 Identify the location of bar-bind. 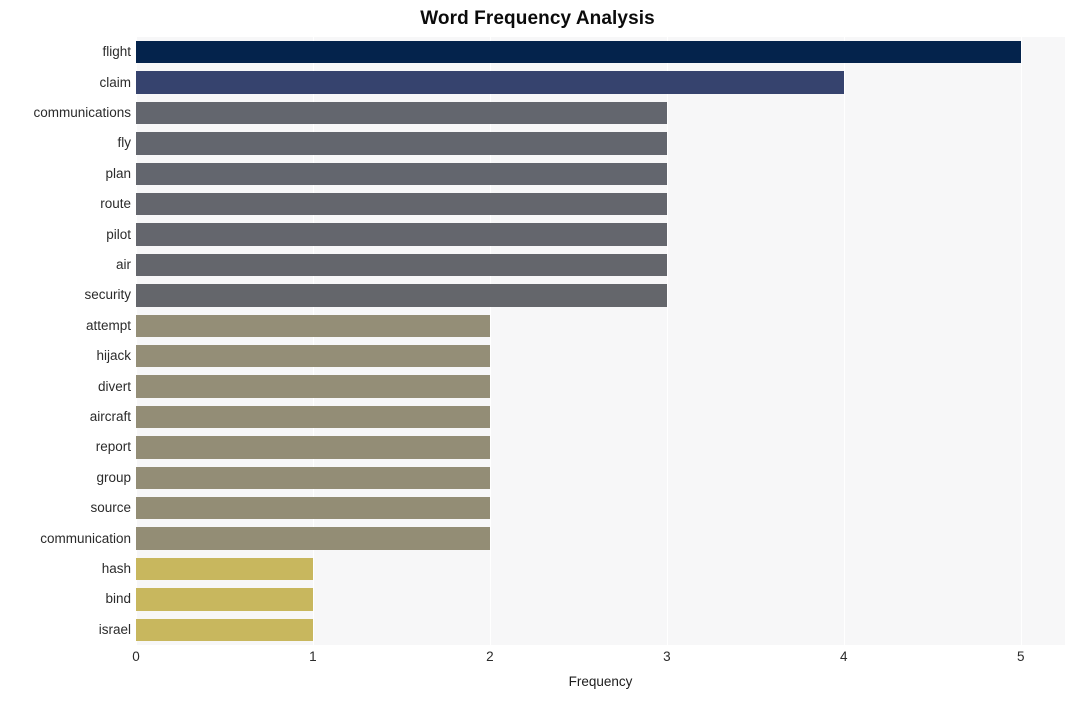
(224, 599).